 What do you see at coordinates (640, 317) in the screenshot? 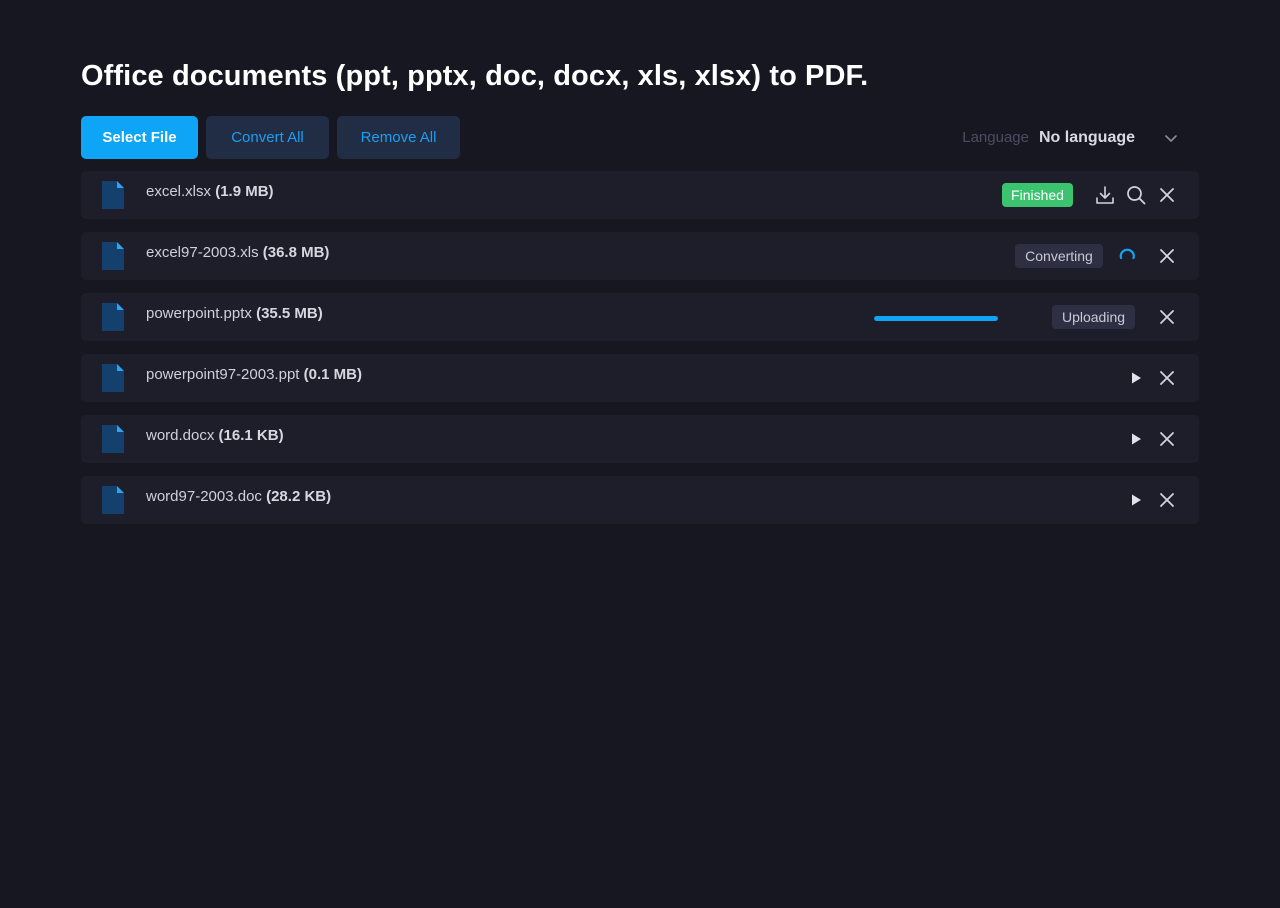
I see `file-row: powerpoint.pptx (35.5 MB) Uploading` at bounding box center [640, 317].